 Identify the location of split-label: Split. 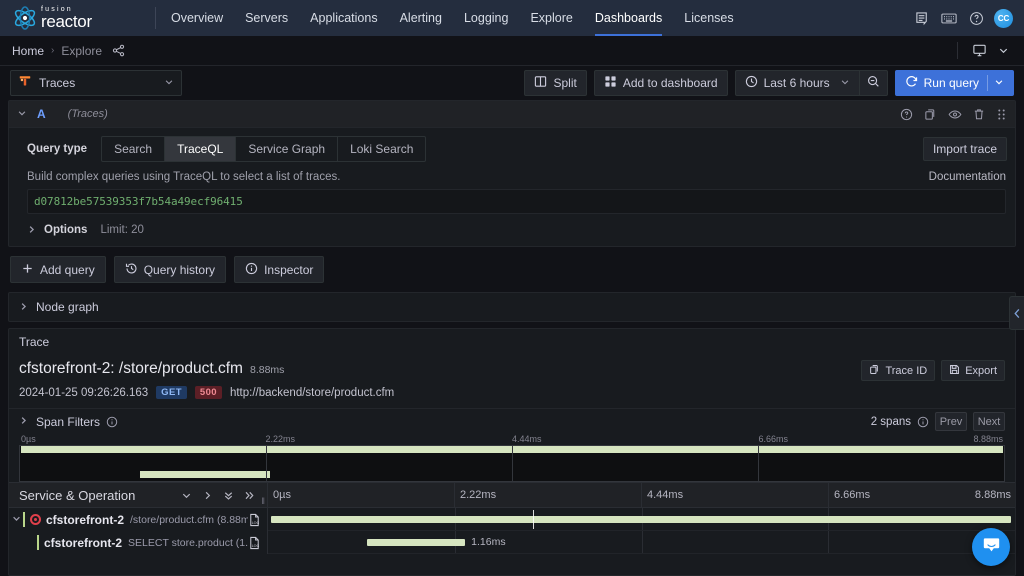
(565, 83).